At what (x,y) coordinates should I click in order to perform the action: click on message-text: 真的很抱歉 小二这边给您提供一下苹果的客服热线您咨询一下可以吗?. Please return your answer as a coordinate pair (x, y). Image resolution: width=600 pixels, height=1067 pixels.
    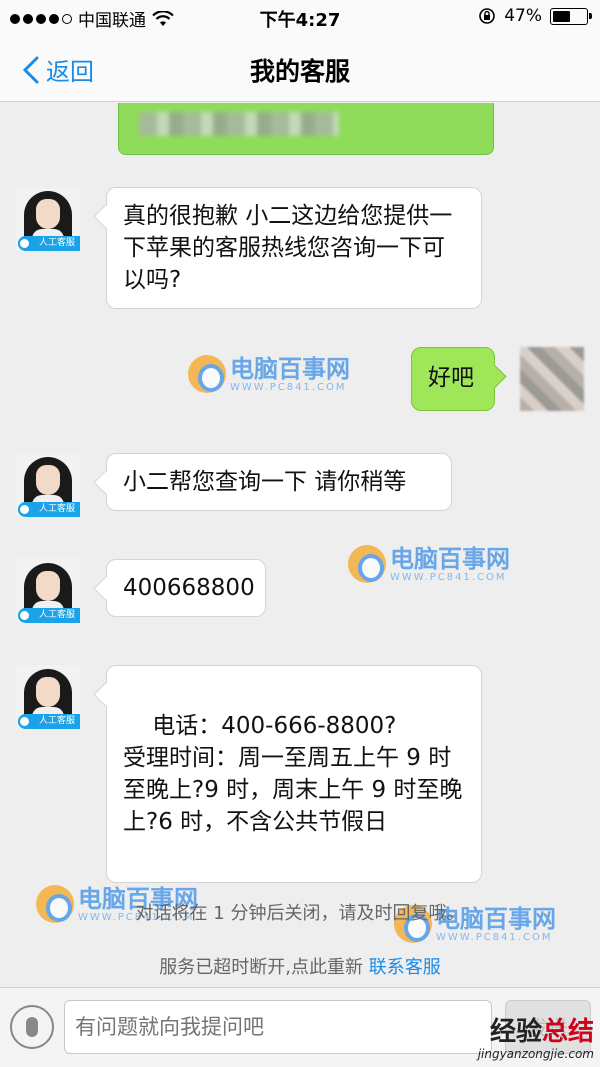
    Looking at the image, I should click on (288, 248).